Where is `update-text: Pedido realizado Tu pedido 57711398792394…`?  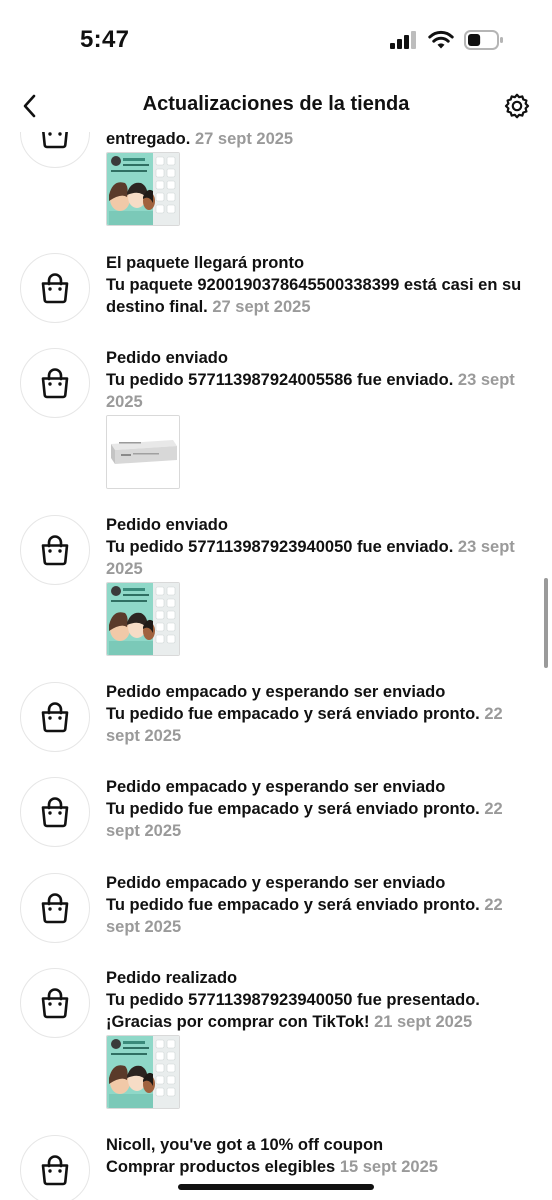
update-text: Pedido realizado Tu pedido 57711398792394… is located at coordinates (321, 1000).